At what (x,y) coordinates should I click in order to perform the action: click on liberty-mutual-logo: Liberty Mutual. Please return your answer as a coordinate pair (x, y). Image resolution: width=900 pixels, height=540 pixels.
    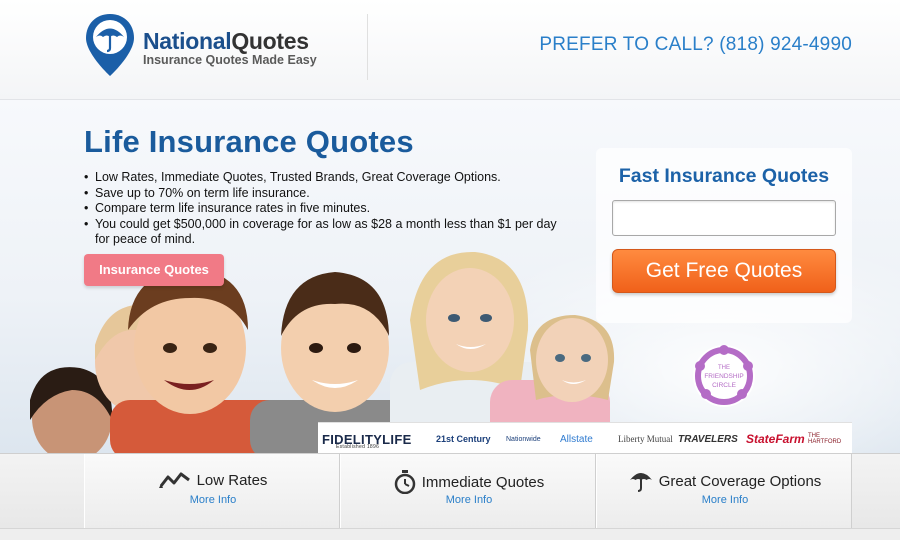
    Looking at the image, I should click on (645, 439).